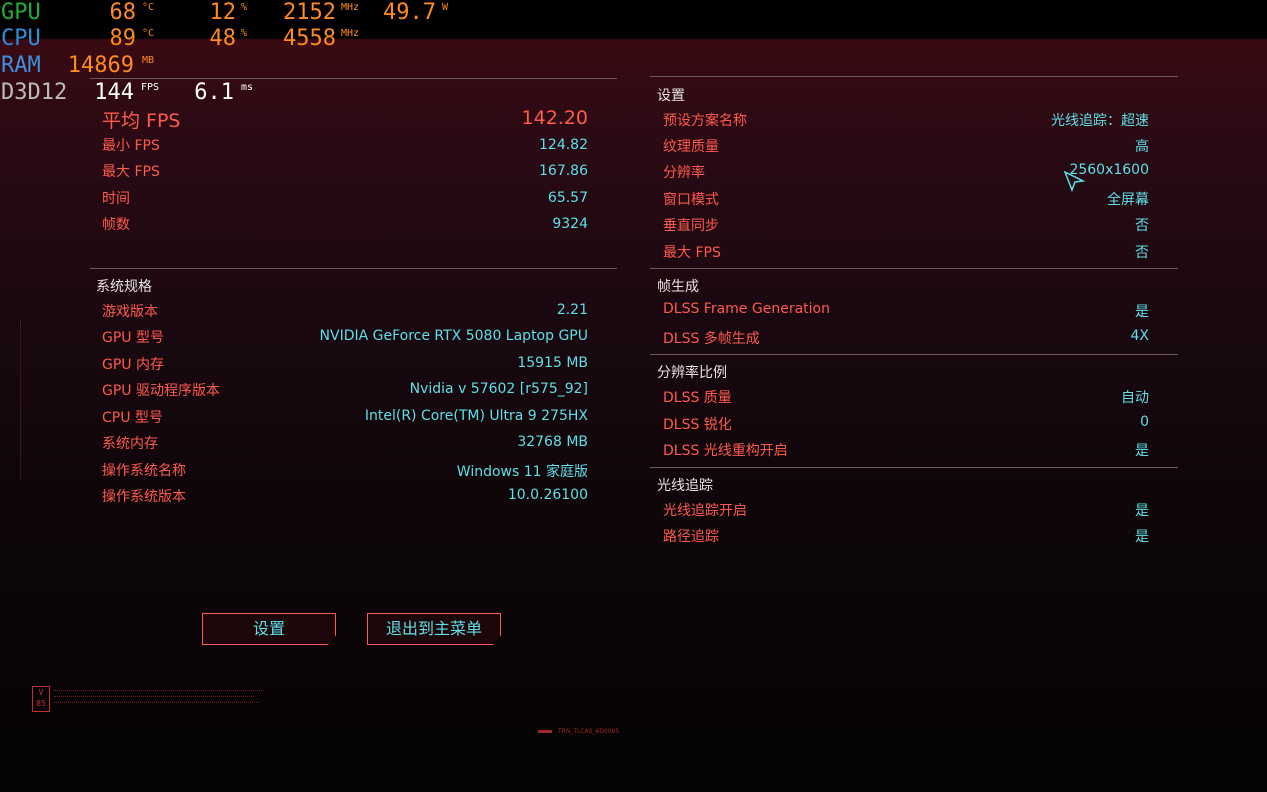  What do you see at coordinates (131, 172) in the screenshot?
I see `max-fps-label: 最大 FPS` at bounding box center [131, 172].